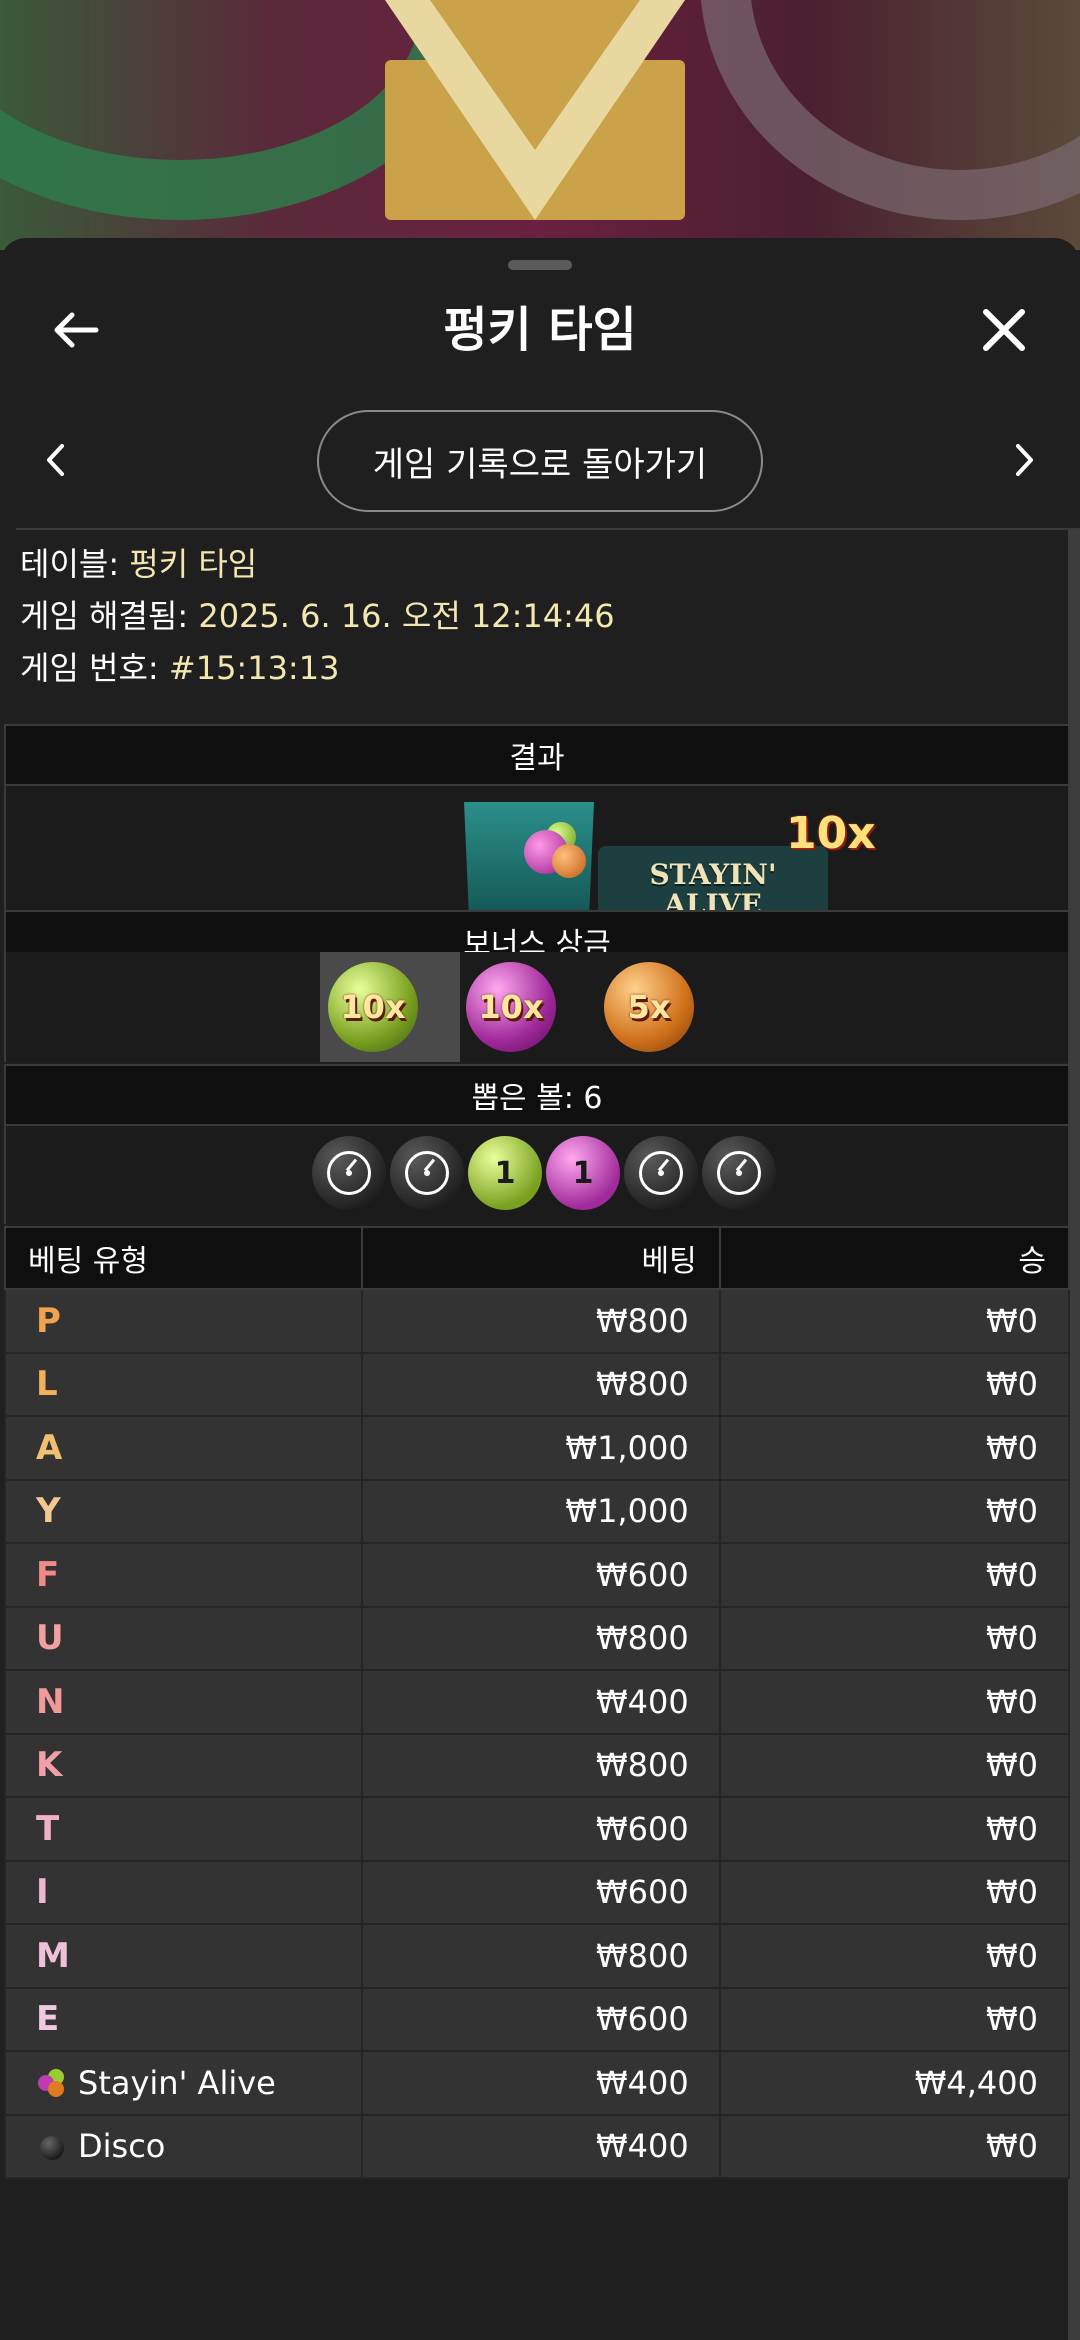 The height and width of the screenshot is (2340, 1080). Describe the element at coordinates (183, 1575) in the screenshot. I see `bet-type-cell: F` at that location.